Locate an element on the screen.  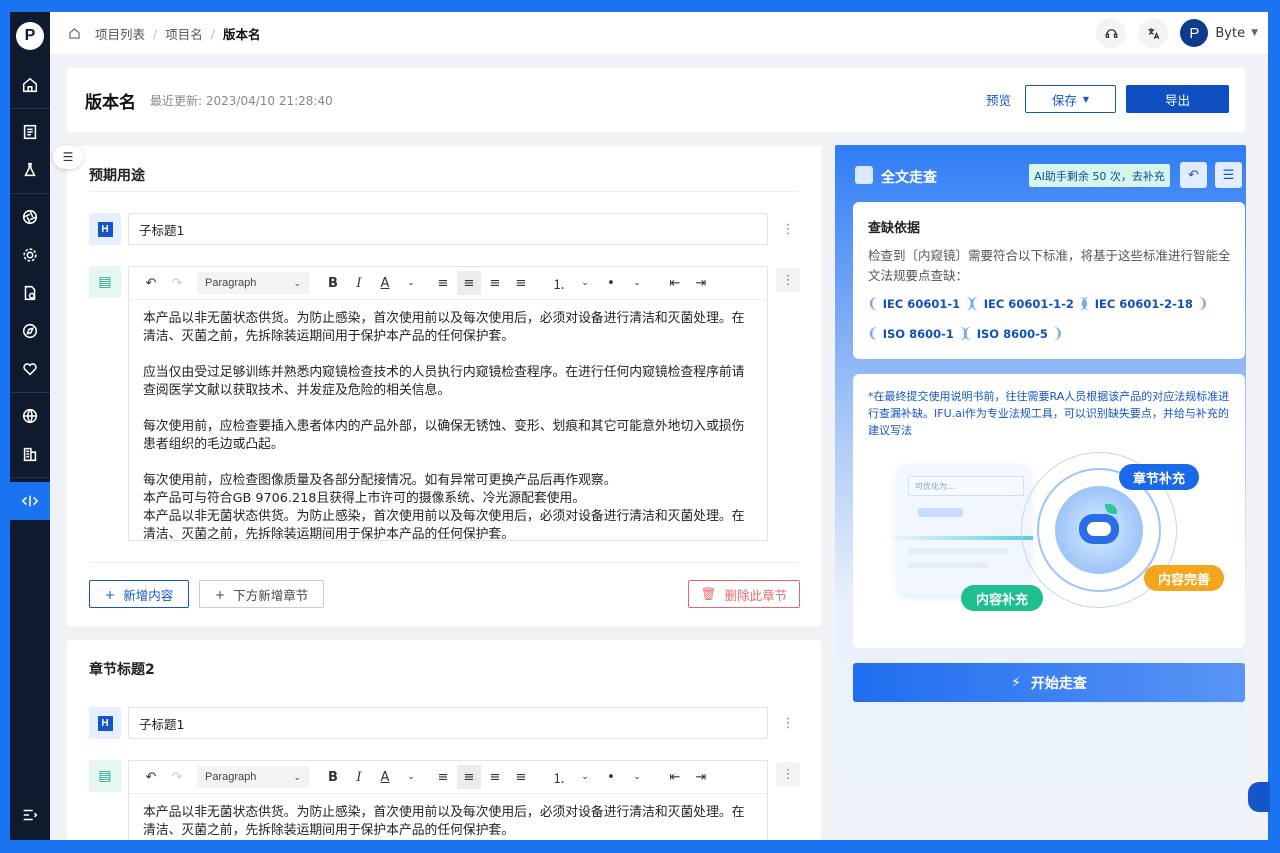
avatar: P is located at coordinates (1194, 33).